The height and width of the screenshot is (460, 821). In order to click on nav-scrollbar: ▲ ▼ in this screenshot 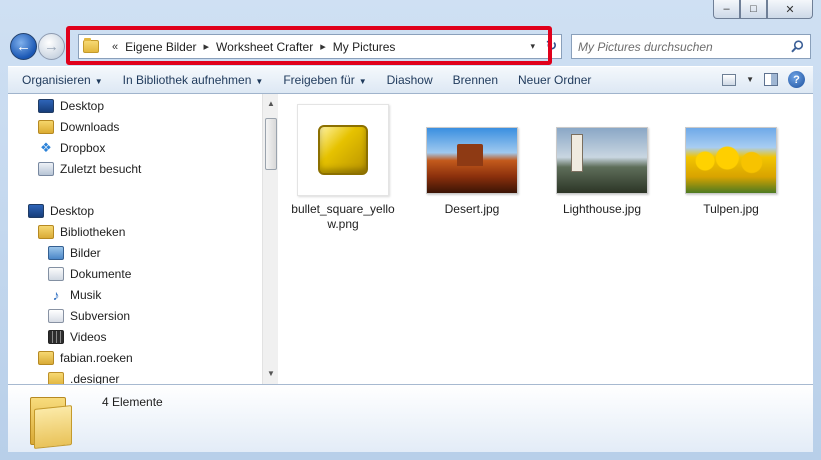, I will do `click(270, 239)`.